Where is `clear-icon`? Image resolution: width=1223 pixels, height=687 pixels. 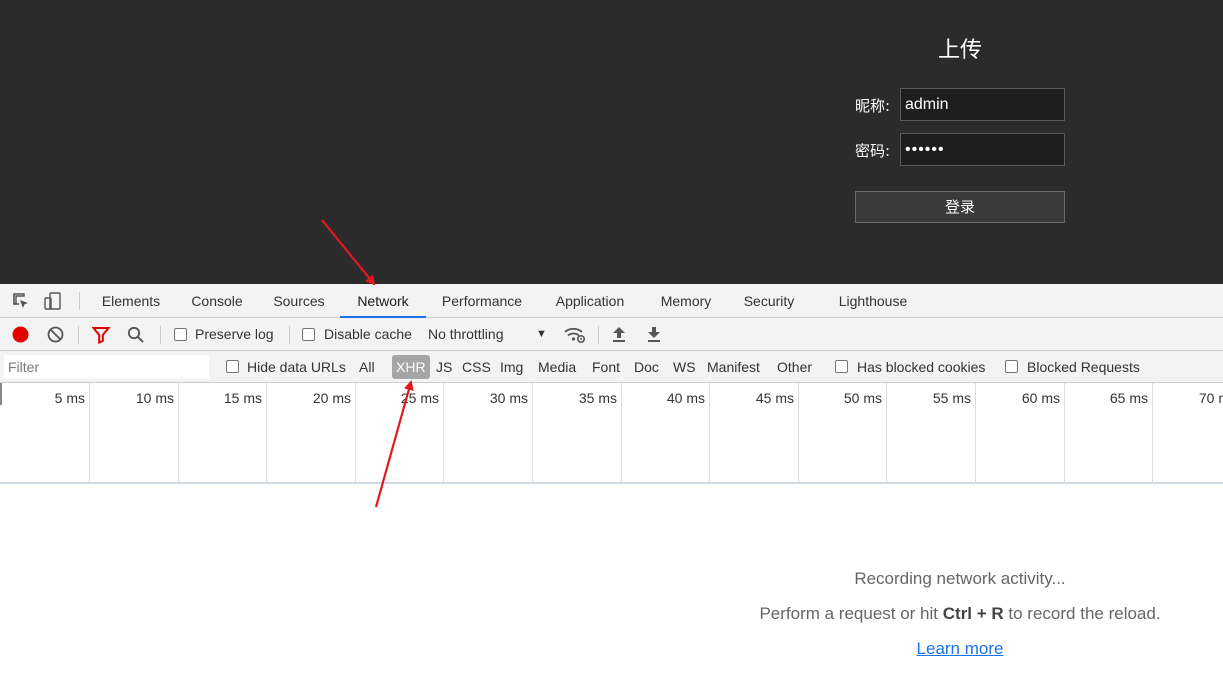 clear-icon is located at coordinates (55, 334).